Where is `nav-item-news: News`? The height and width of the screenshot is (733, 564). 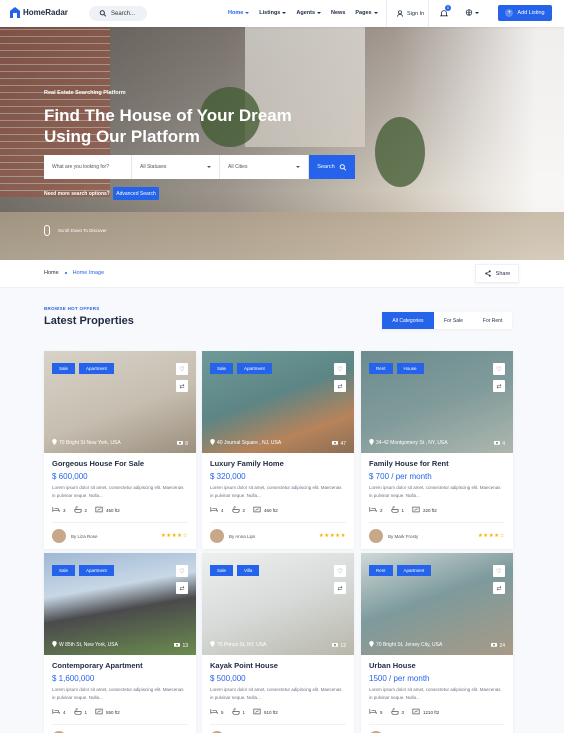
nav-item-news: News is located at coordinates (338, 13).